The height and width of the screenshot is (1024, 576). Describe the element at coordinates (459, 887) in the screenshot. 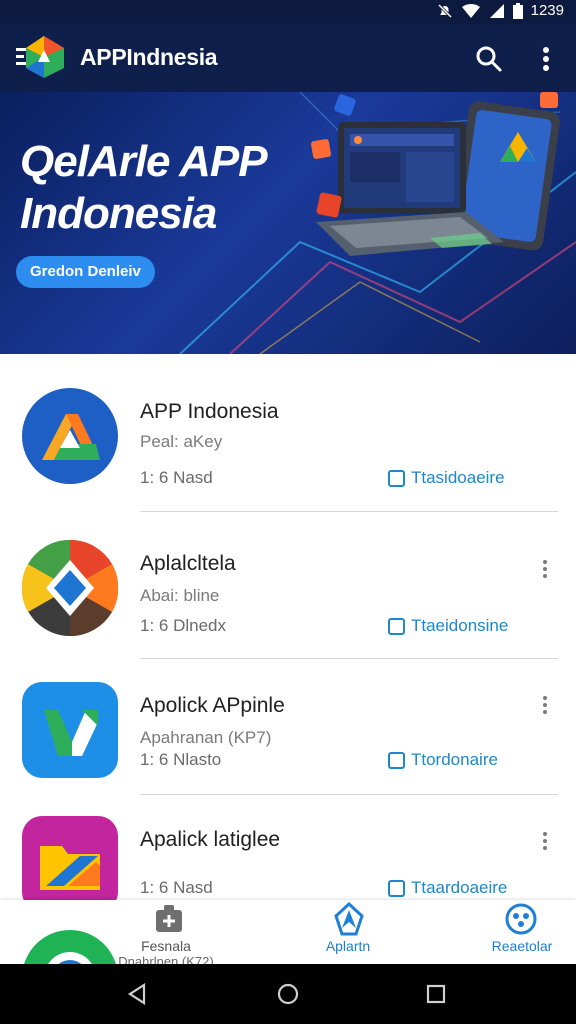

I see `install-label: Ttaardoaeire` at that location.